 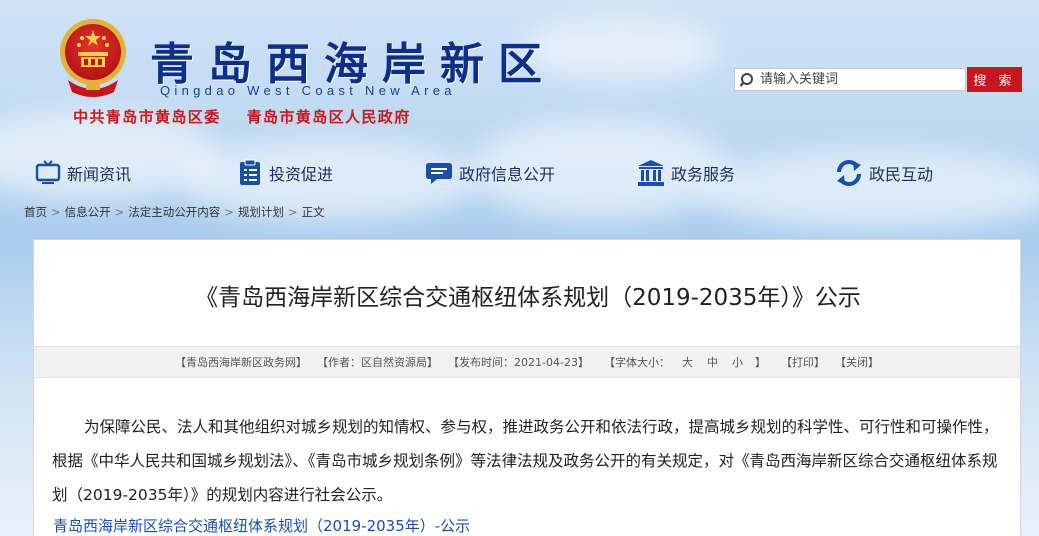 I want to click on nav-label: 政府信息公开, so click(x=507, y=174).